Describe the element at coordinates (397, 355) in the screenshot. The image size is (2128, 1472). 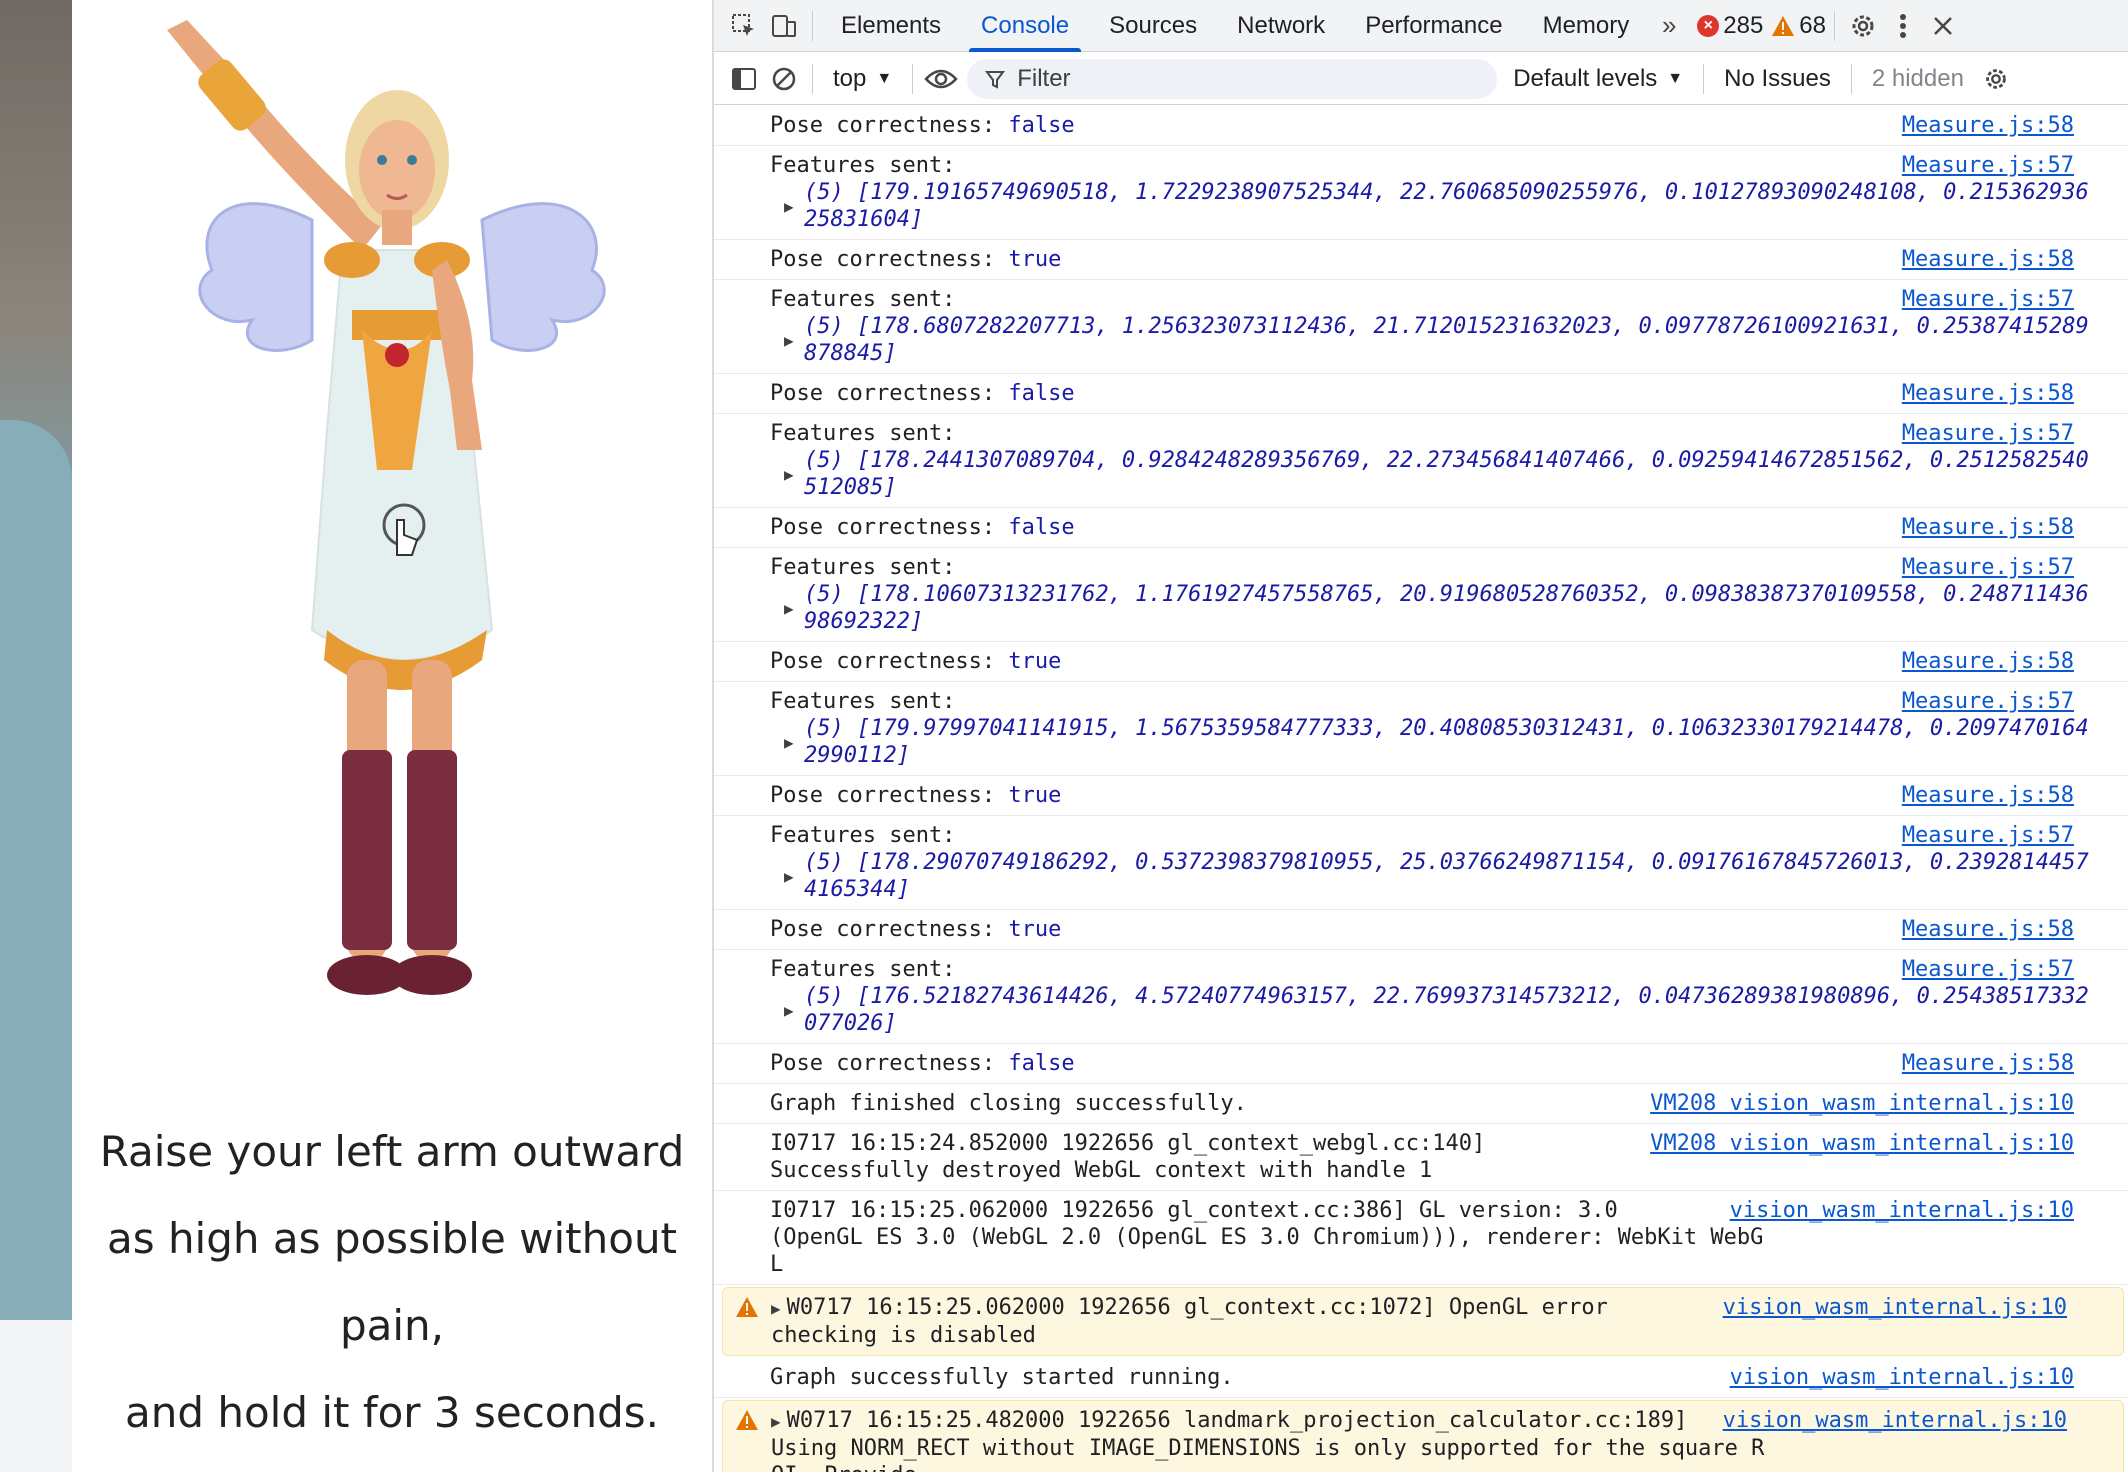
I see `heart-gem` at that location.